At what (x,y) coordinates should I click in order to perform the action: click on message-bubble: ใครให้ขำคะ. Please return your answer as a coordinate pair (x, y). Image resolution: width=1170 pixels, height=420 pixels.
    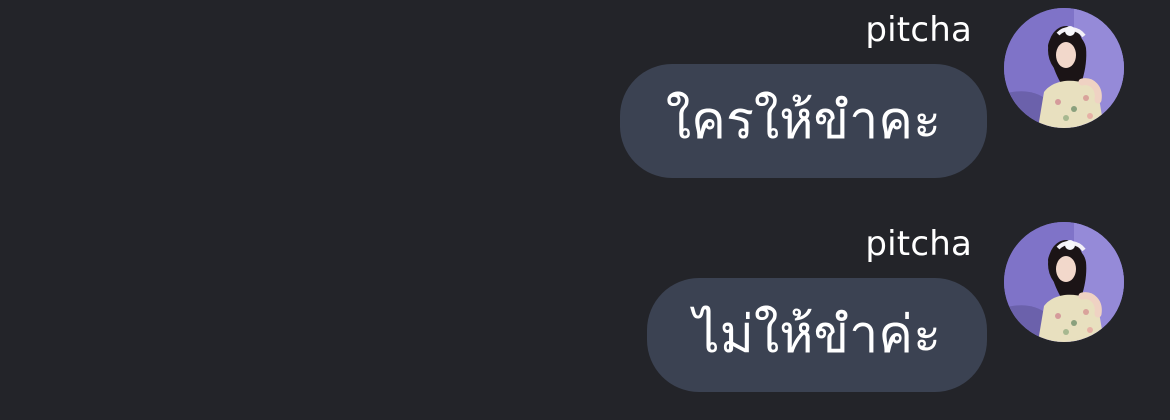
    Looking at the image, I should click on (803, 121).